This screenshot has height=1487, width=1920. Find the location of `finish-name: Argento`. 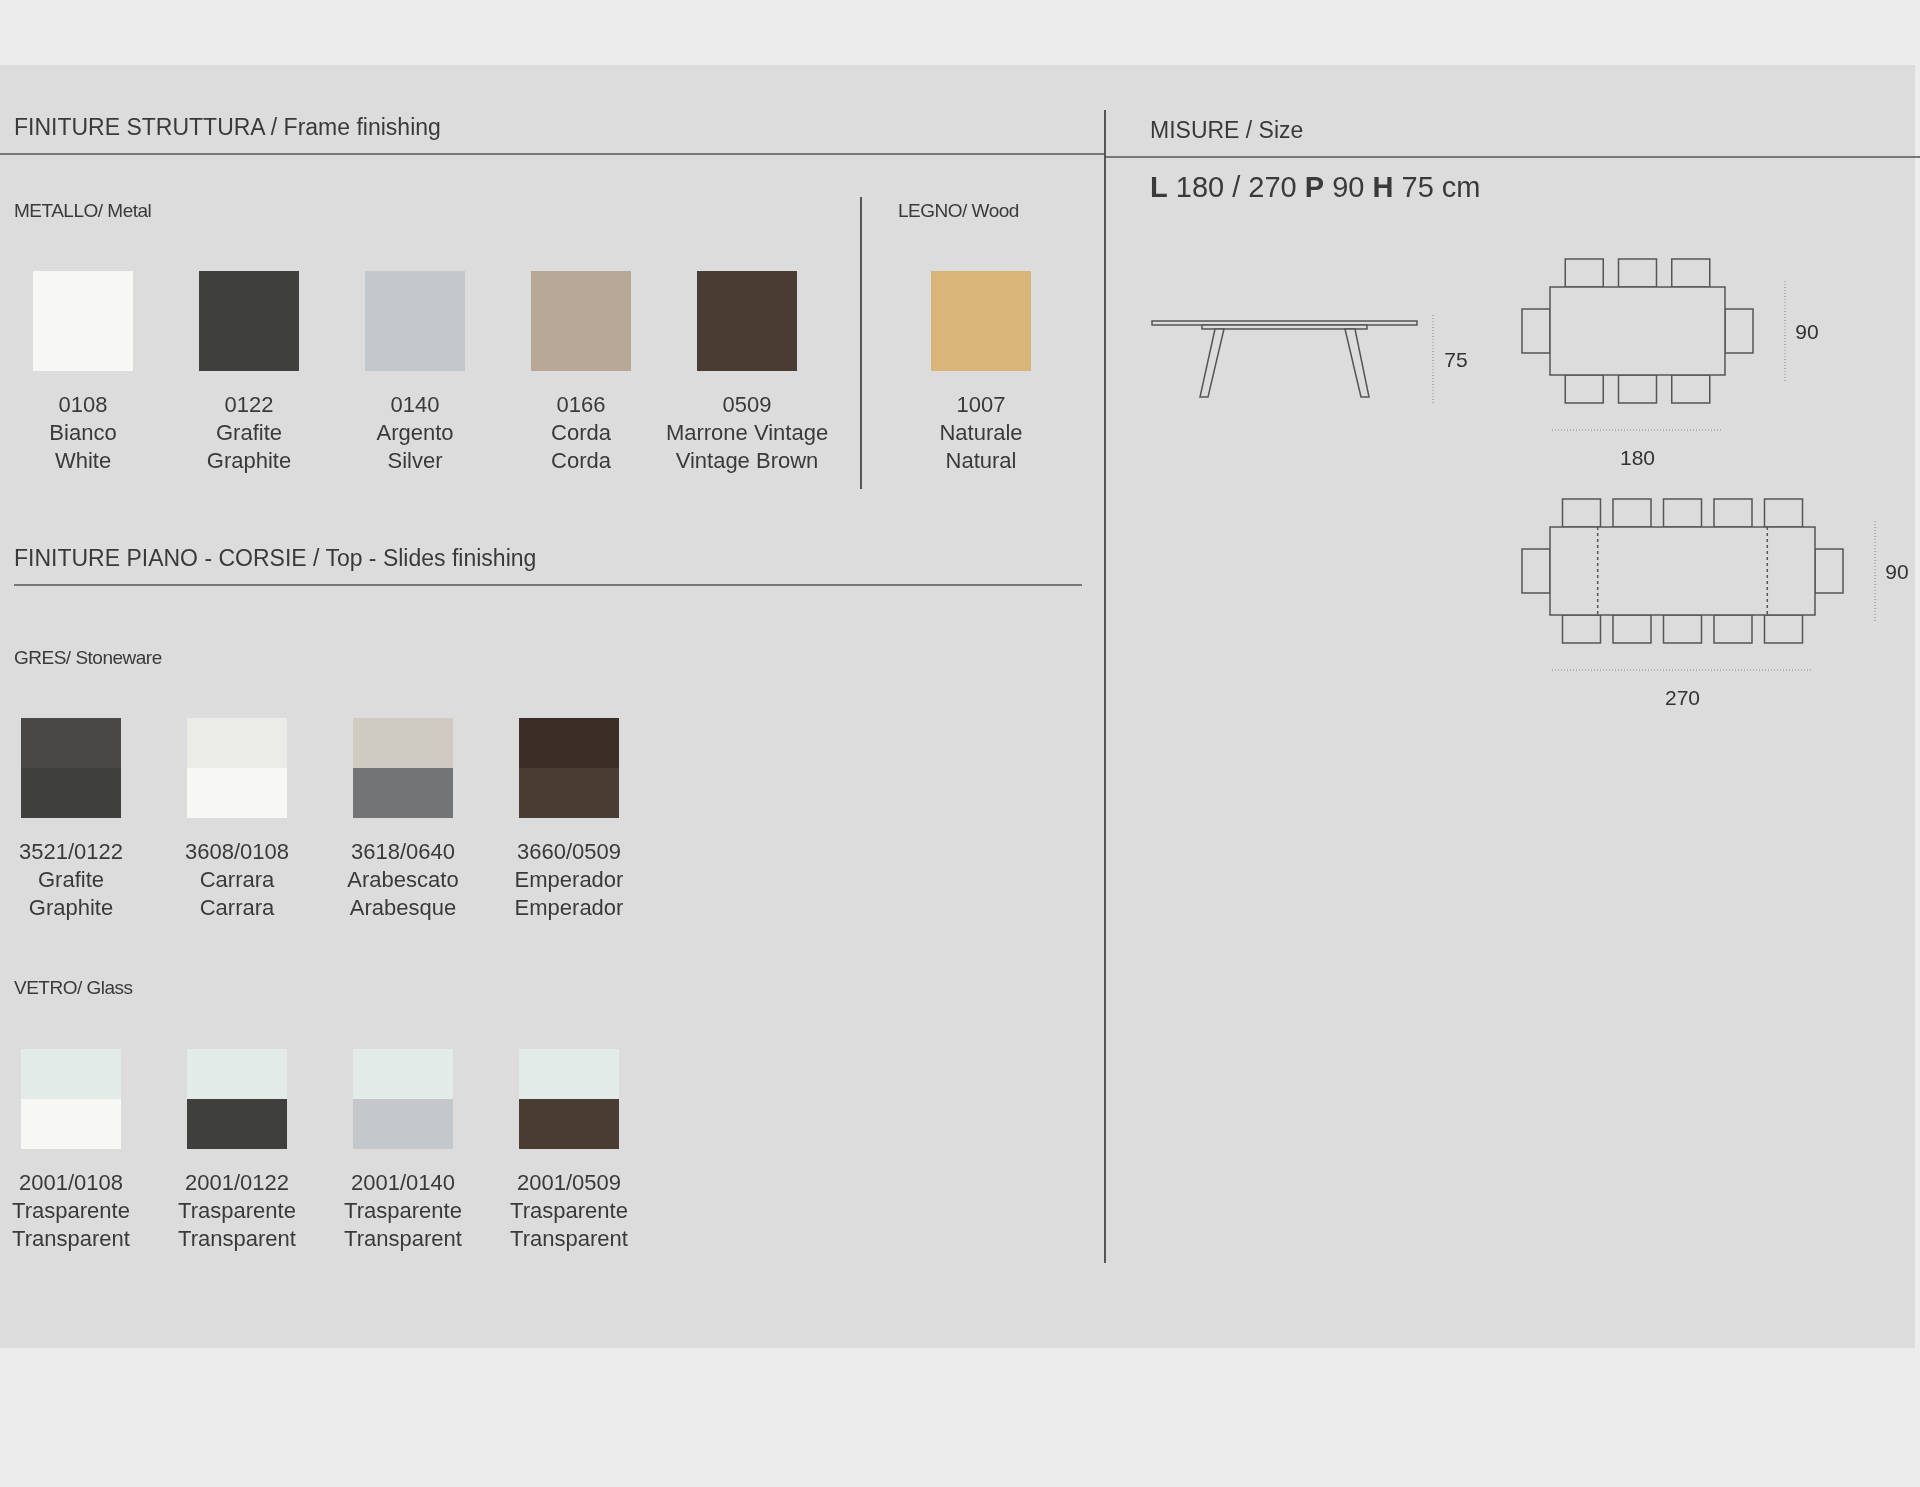

finish-name: Argento is located at coordinates (415, 433).